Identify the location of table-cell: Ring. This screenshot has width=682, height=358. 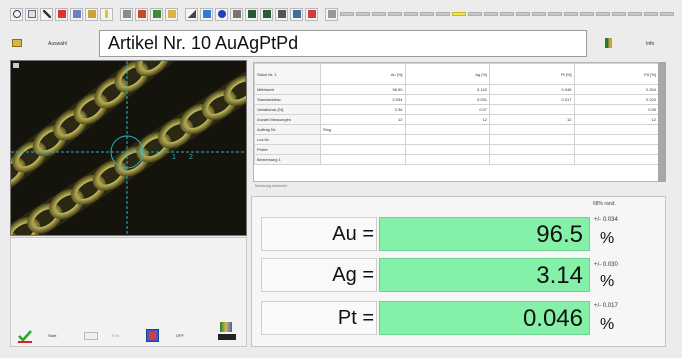
(363, 129).